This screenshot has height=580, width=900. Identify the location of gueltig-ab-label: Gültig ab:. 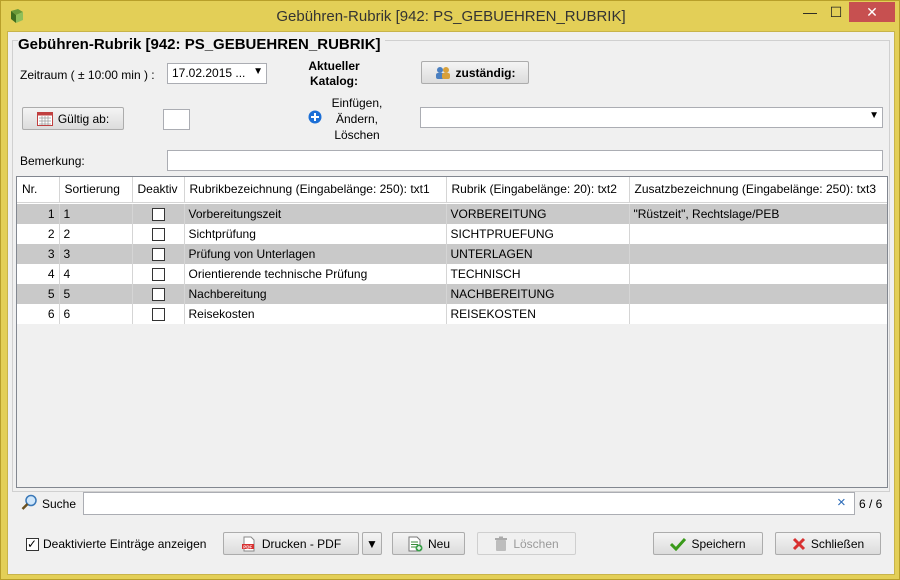
(83, 118).